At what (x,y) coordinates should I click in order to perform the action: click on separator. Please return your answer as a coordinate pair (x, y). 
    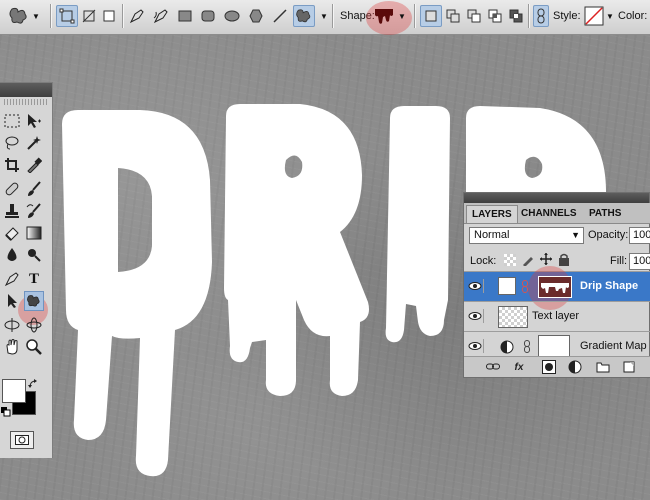
    Looking at the image, I should click on (528, 16).